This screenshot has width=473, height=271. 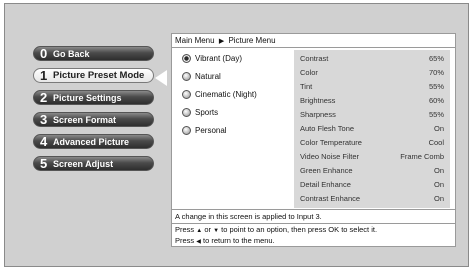 What do you see at coordinates (211, 130) in the screenshot?
I see `preset-label: Personal` at bounding box center [211, 130].